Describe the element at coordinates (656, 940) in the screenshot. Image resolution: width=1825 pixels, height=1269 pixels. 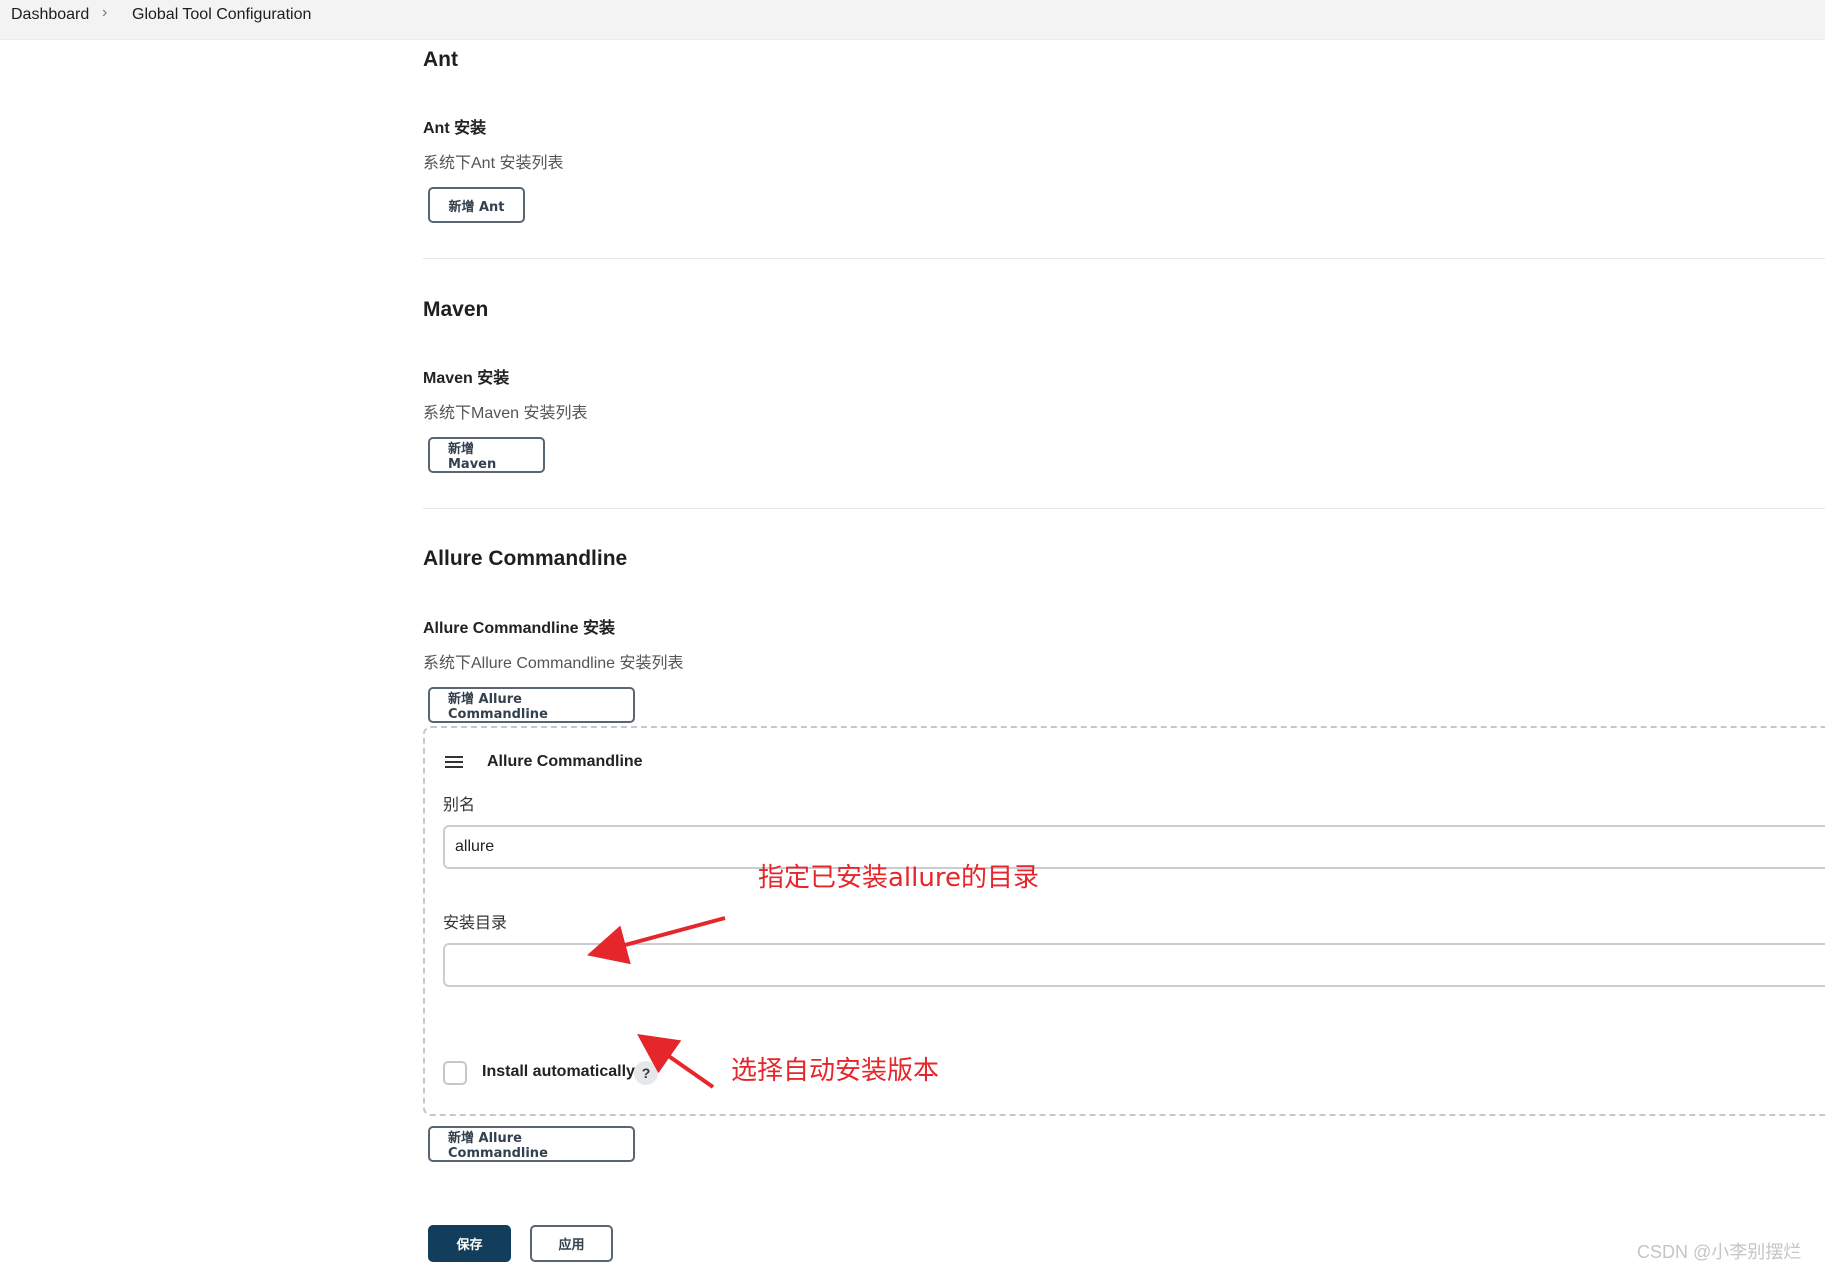
I see `arrow-to-install-dir` at that location.